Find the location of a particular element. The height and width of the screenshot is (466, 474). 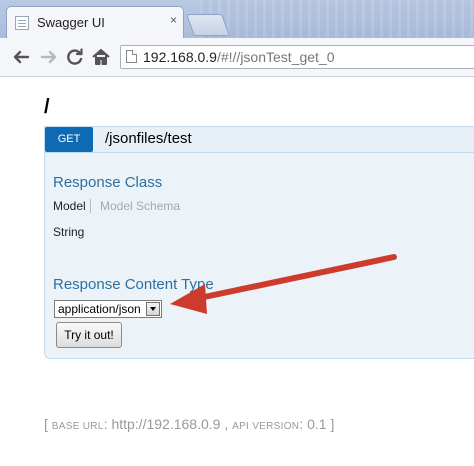

api-version-label: api version is located at coordinates (266, 426).